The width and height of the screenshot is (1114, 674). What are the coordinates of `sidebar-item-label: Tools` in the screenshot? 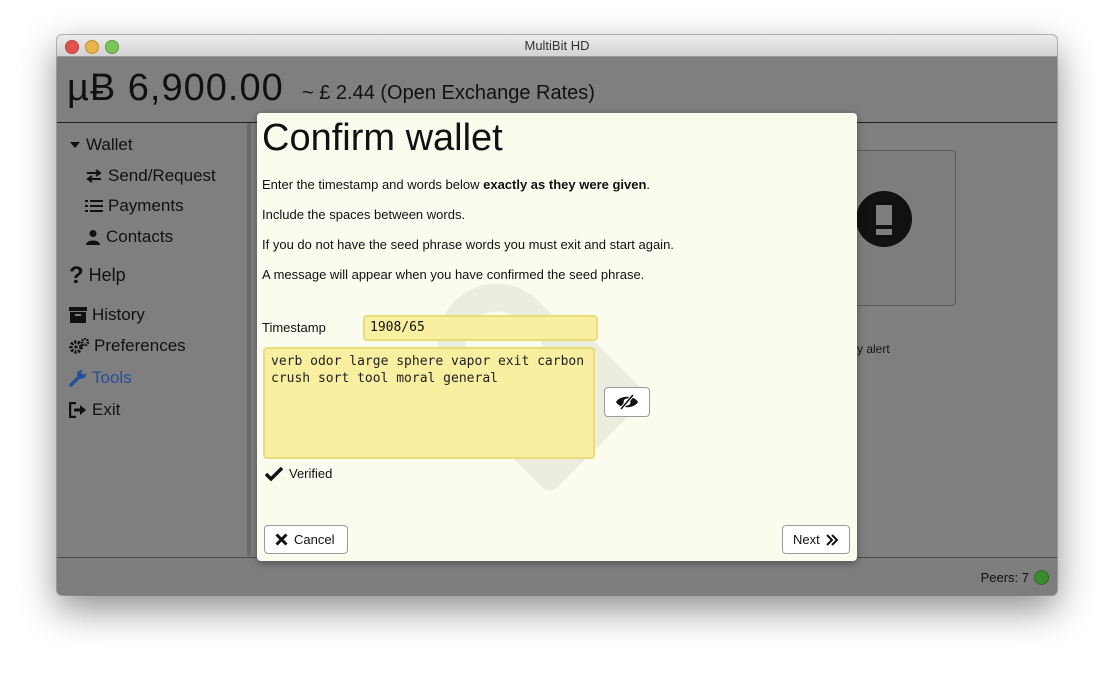 It's located at (112, 377).